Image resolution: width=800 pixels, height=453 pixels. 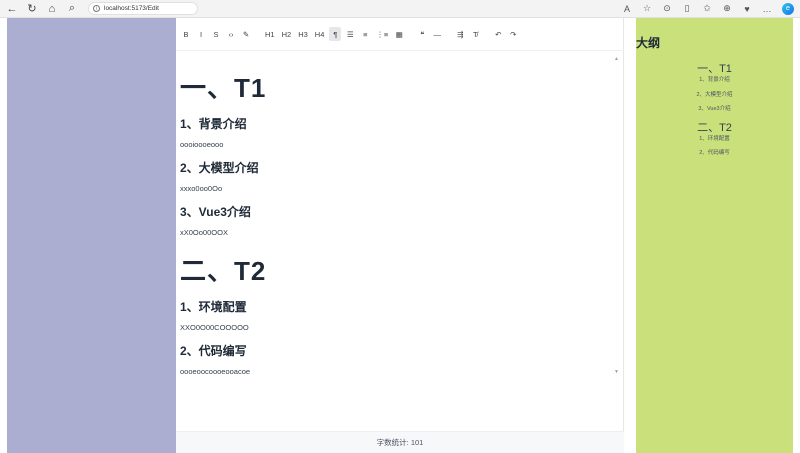 What do you see at coordinates (72, 9) in the screenshot?
I see `search-icon: ⌕` at bounding box center [72, 9].